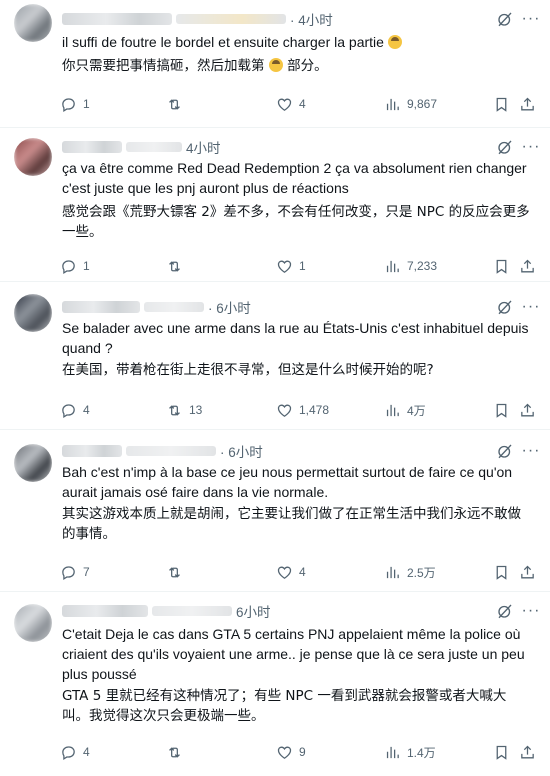  I want to click on tweet-time: 6小时, so click(253, 611).